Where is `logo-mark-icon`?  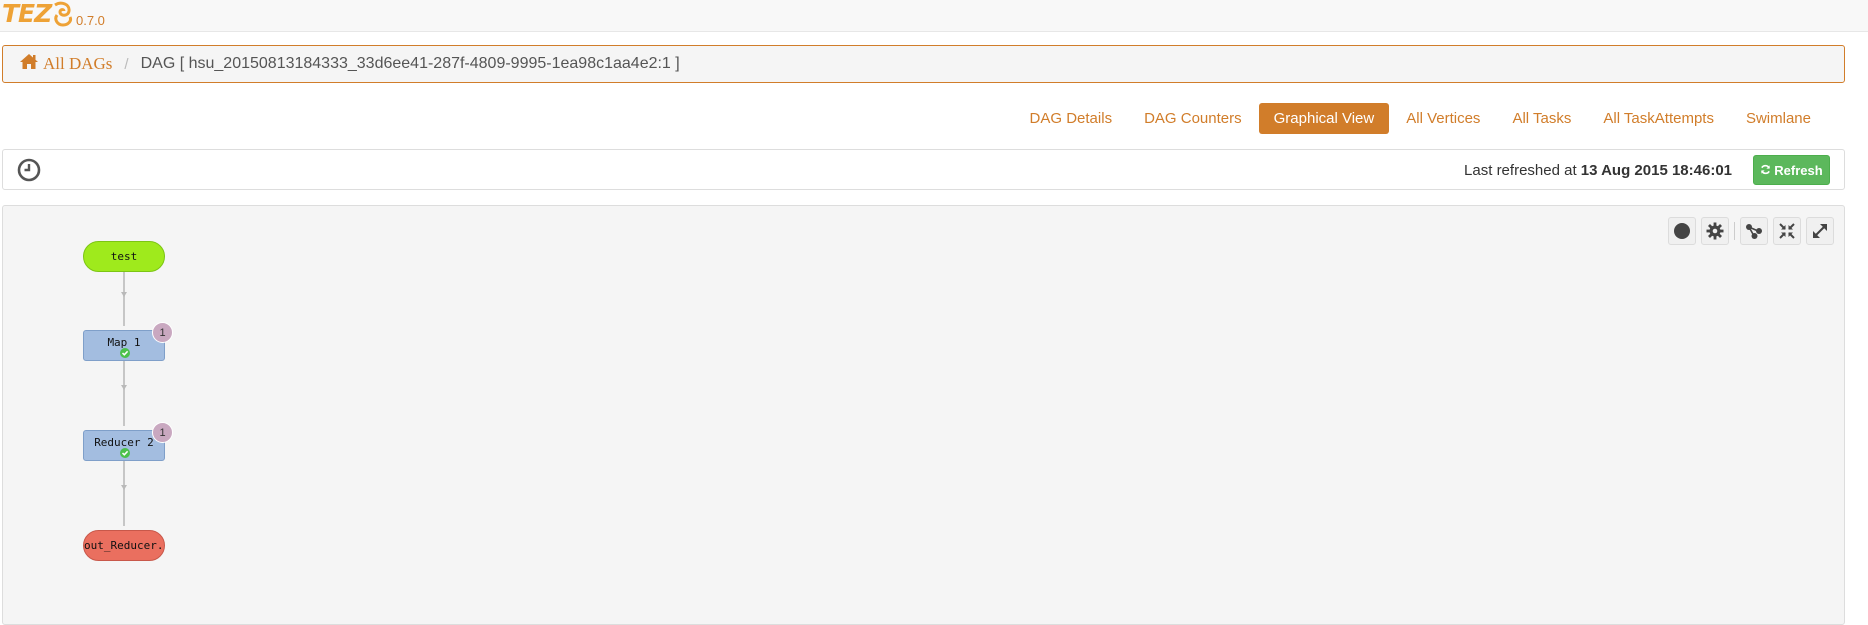 logo-mark-icon is located at coordinates (62, 16).